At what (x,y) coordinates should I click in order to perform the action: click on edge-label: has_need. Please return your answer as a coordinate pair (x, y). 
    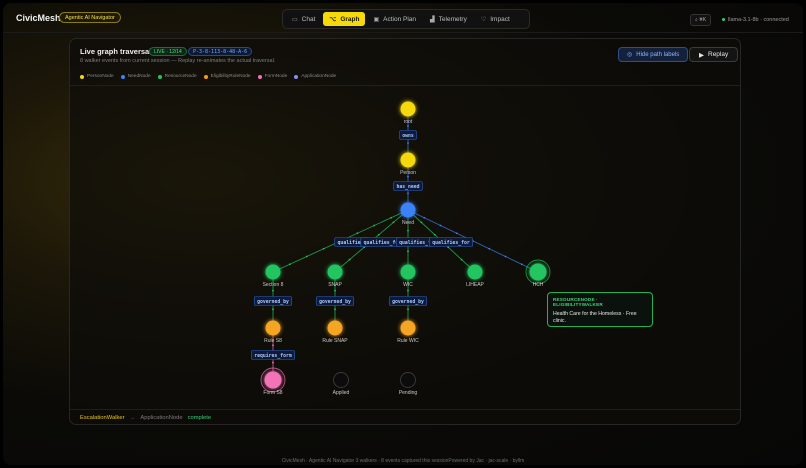
    Looking at the image, I should click on (408, 186).